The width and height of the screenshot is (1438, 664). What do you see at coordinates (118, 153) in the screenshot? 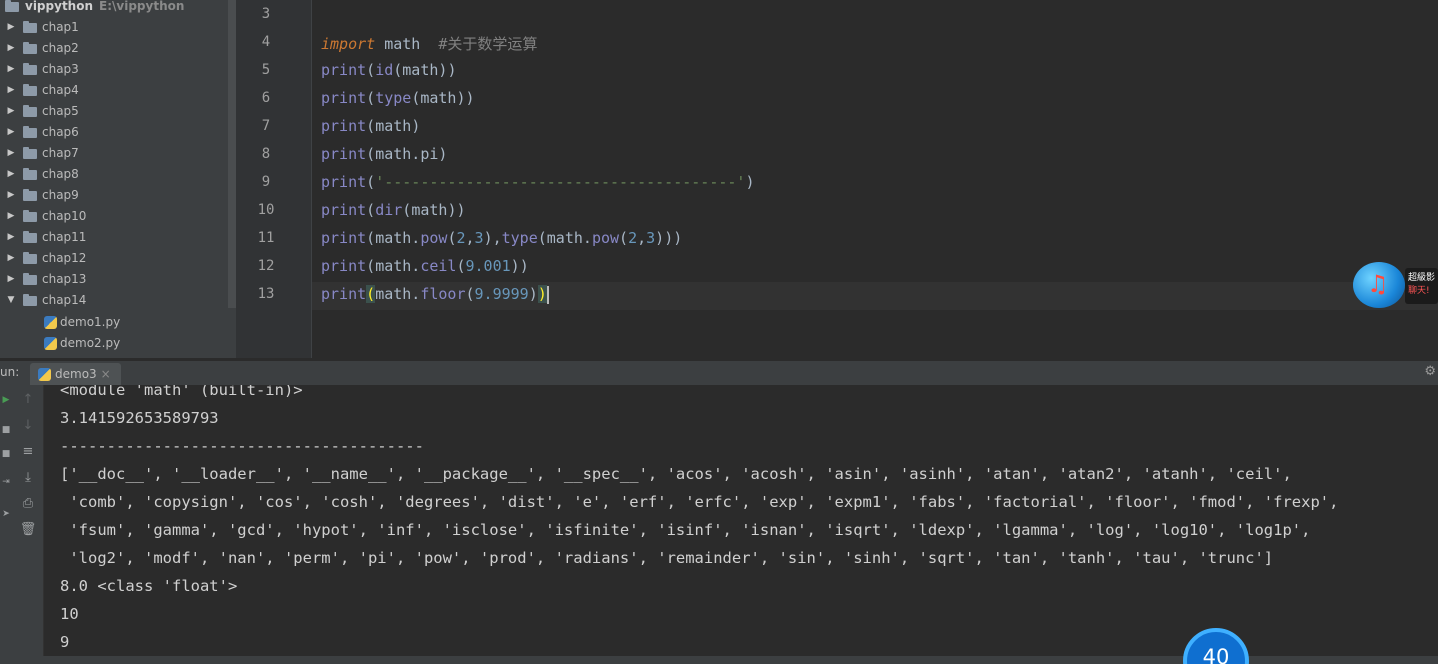
I see `project-folder-chap7: ▶ chap7` at bounding box center [118, 153].